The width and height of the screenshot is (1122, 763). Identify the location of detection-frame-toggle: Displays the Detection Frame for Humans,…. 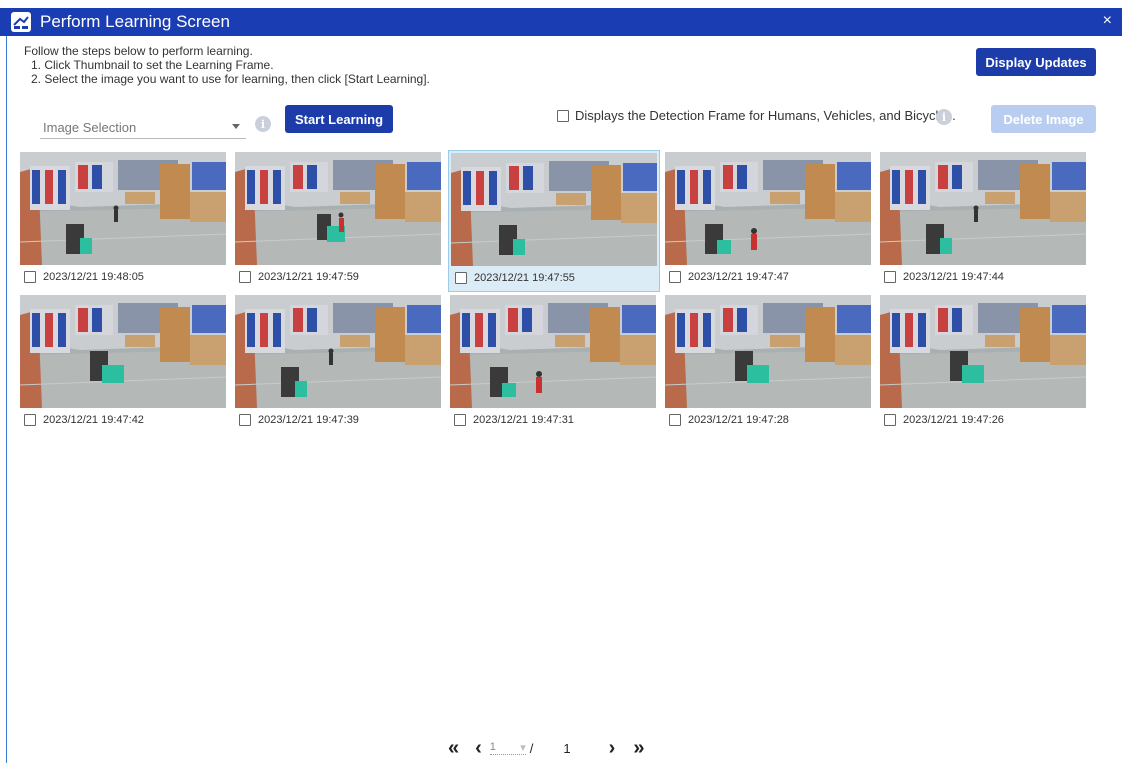
(756, 115).